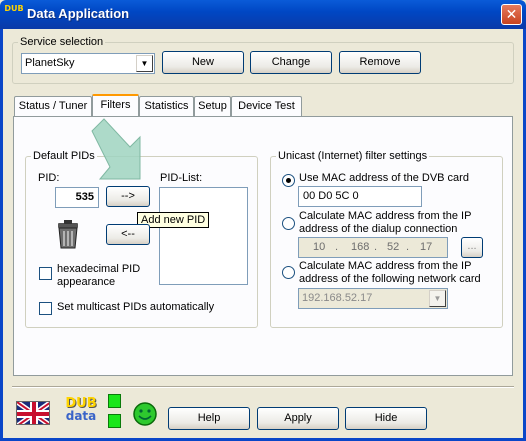 The height and width of the screenshot is (441, 526). I want to click on language-flag-button, so click(33, 413).